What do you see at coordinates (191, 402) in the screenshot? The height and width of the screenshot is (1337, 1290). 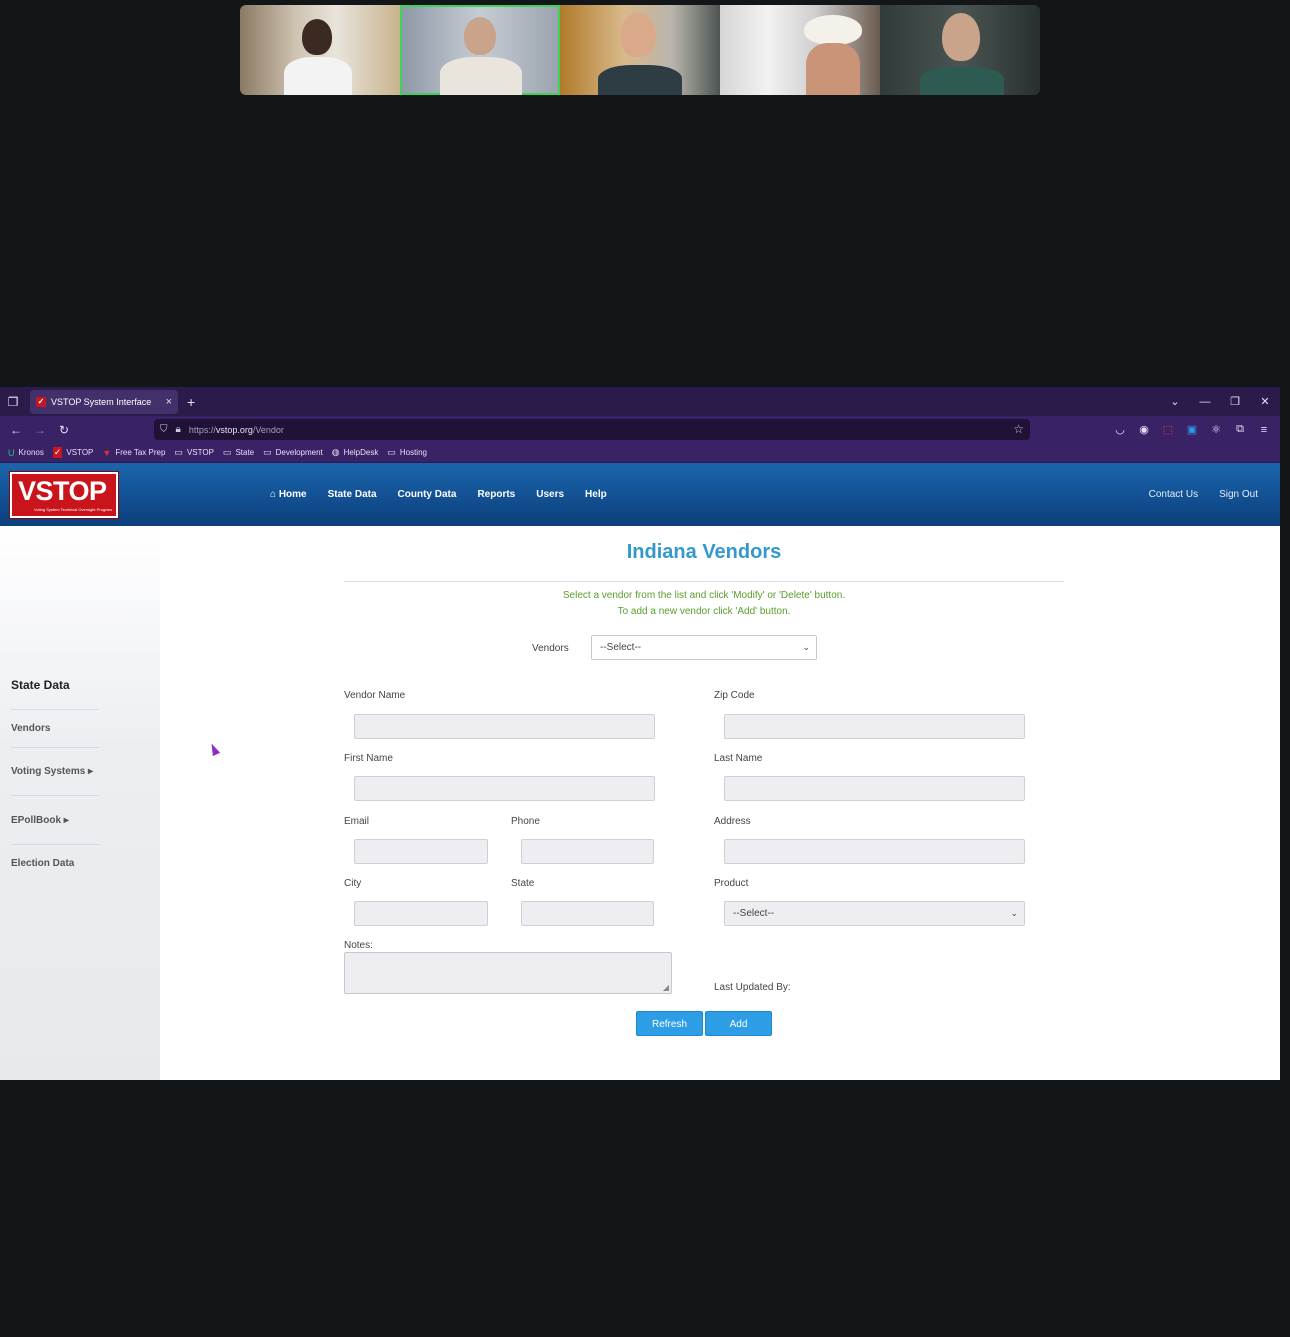 I see `new-tab-button: +` at bounding box center [191, 402].